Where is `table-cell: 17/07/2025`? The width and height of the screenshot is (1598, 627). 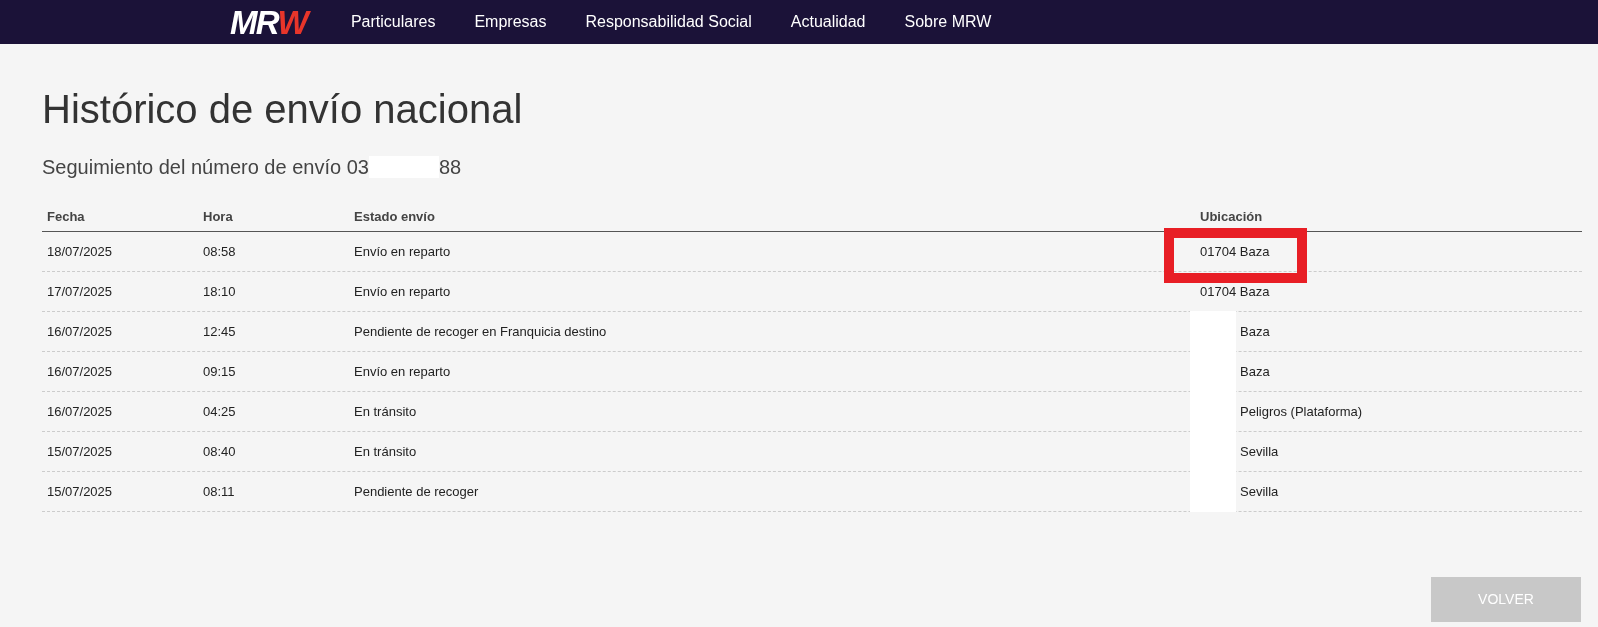
table-cell: 17/07/2025 is located at coordinates (80, 291).